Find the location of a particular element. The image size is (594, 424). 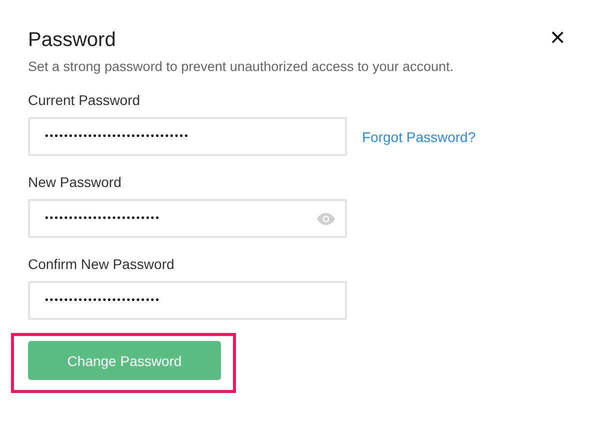

eye-icon is located at coordinates (326, 218).